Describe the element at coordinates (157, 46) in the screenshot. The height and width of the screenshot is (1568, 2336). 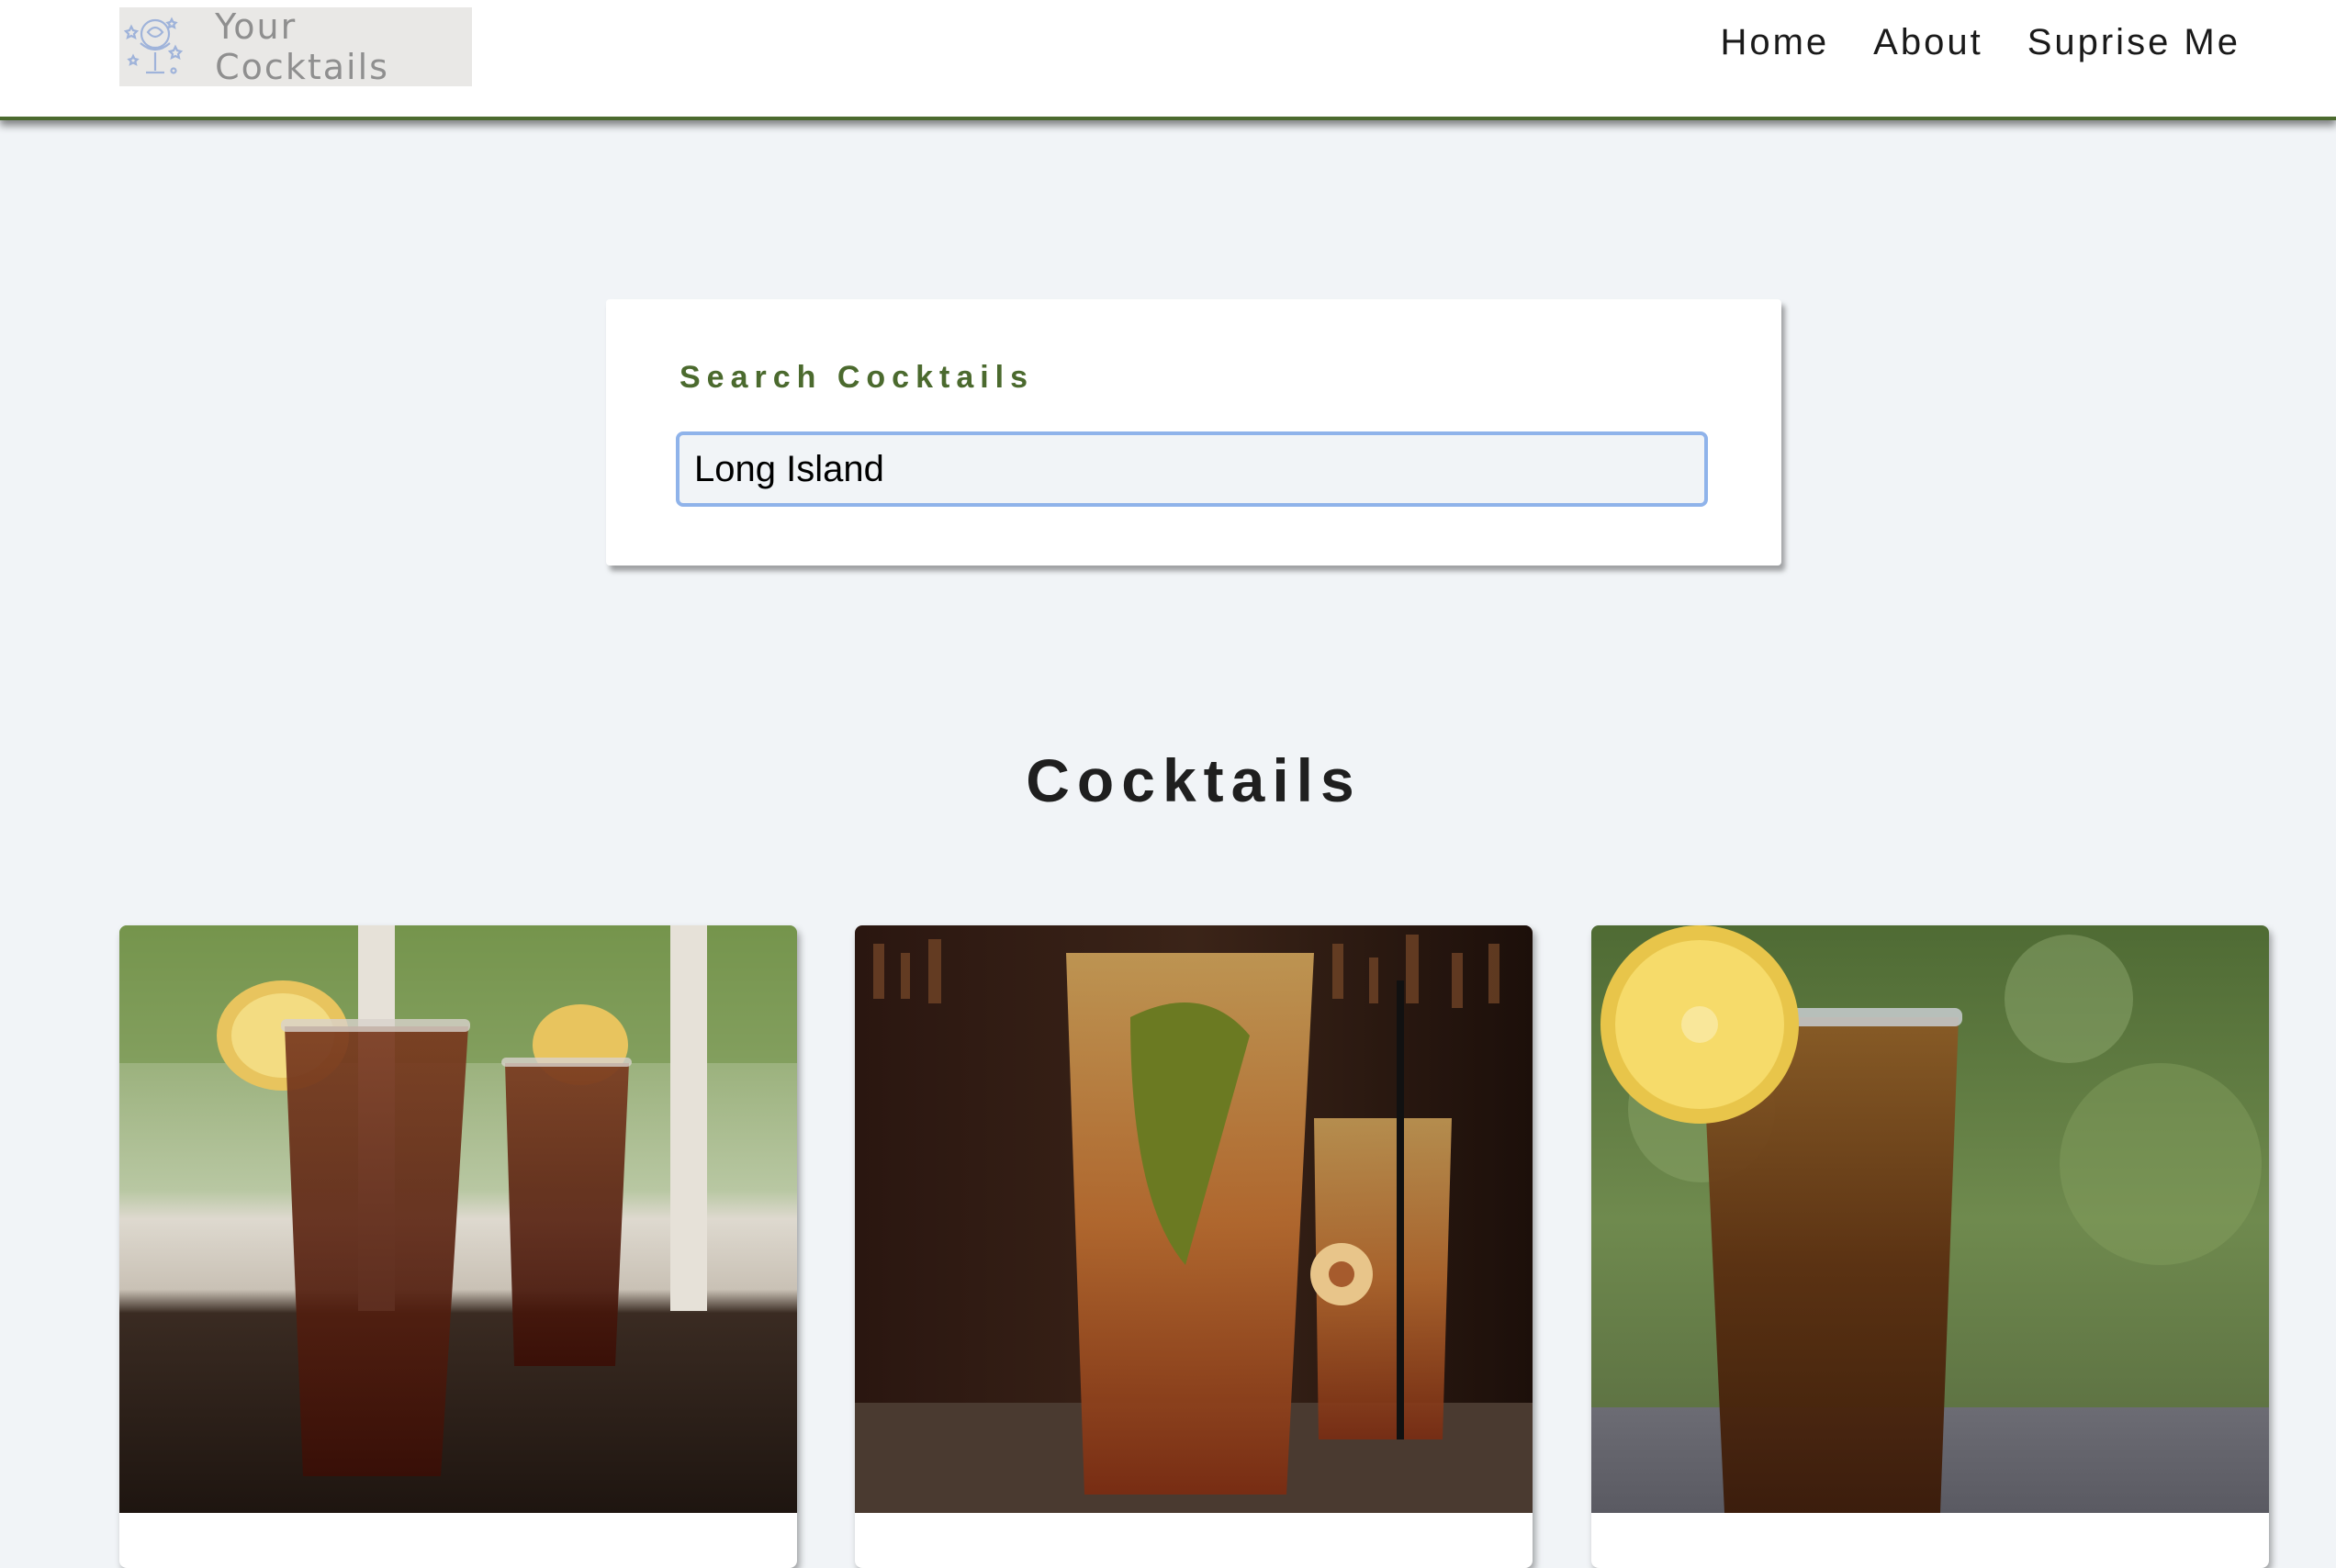
I see `cocktail-glass-icon` at that location.